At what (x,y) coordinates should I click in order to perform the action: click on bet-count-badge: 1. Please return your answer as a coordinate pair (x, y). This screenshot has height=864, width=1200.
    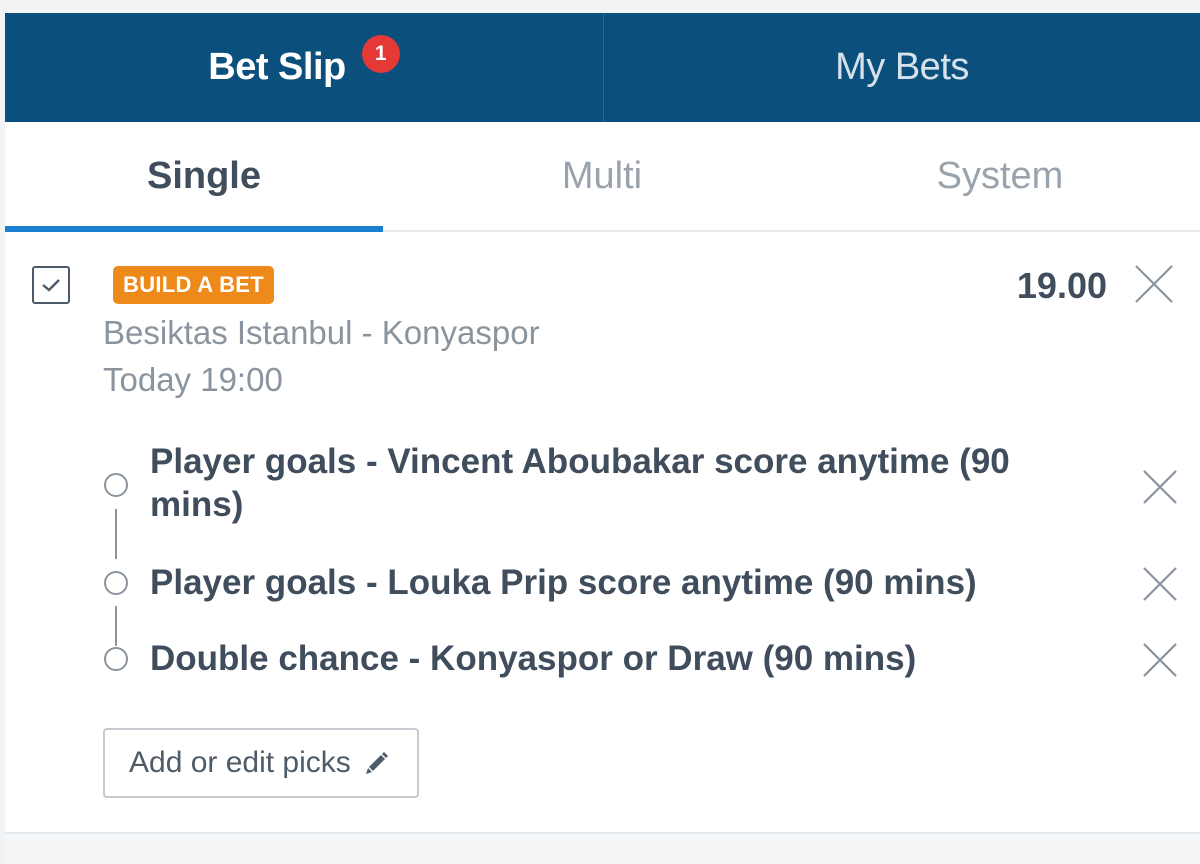
    Looking at the image, I should click on (380, 53).